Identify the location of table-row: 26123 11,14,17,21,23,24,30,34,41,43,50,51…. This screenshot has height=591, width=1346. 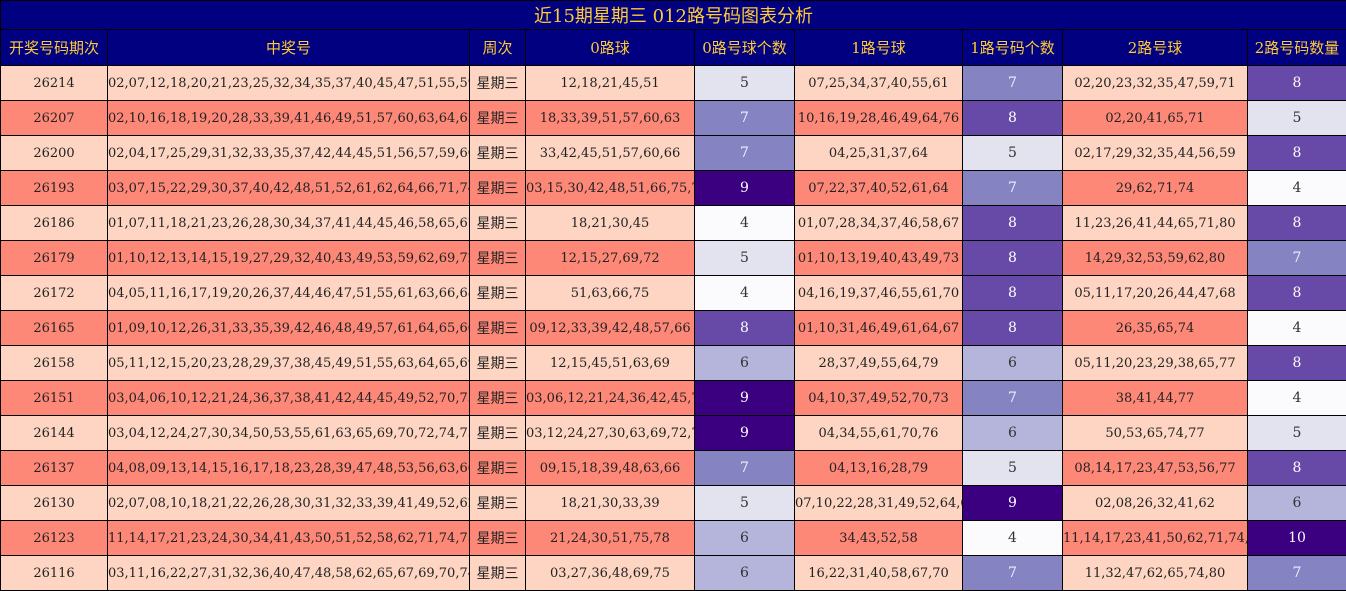
(673, 538).